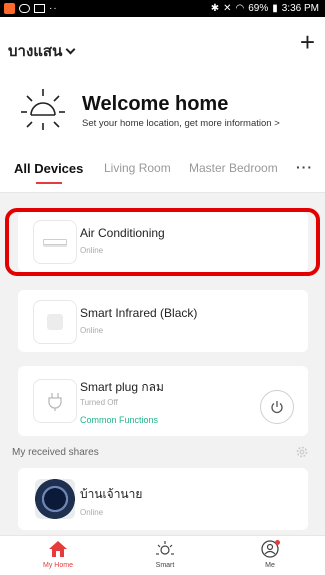 Image resolution: width=325 pixels, height=575 pixels. I want to click on battery-percent: 69%, so click(258, 8).